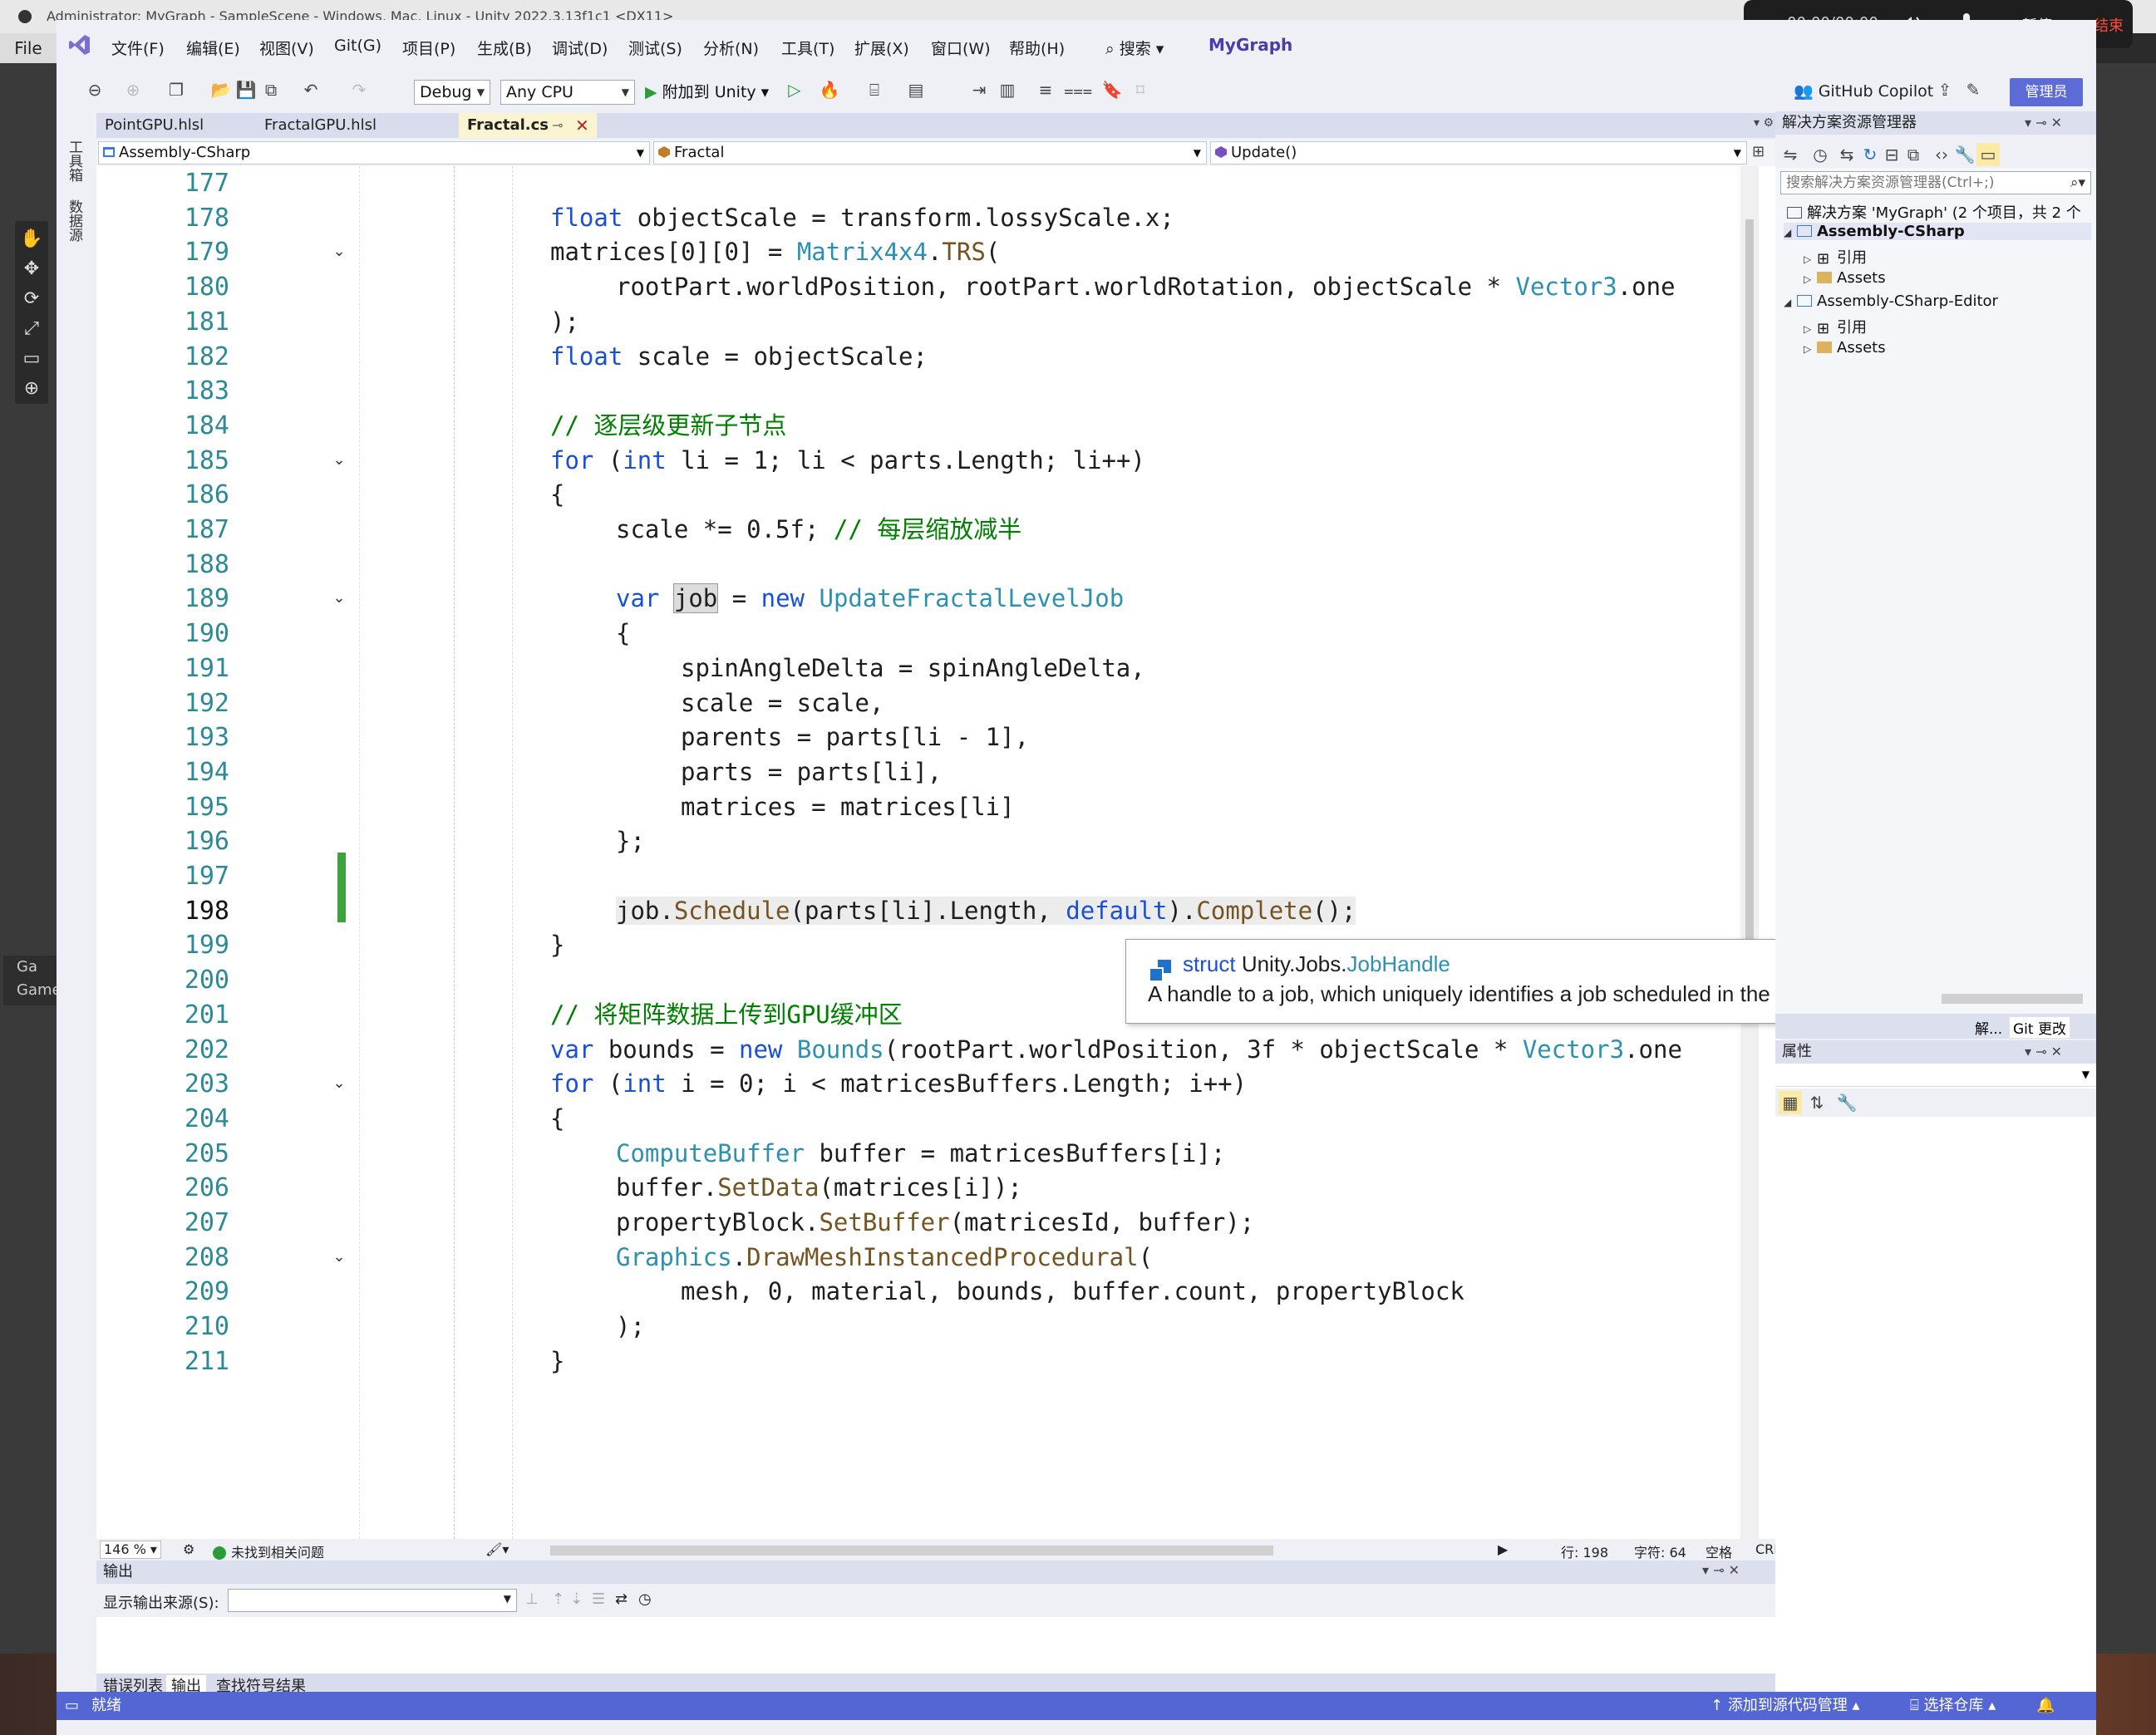  What do you see at coordinates (938, 252) in the screenshot?
I see `code-line: 179 ⌄ matrices[0][0] = Matrix4x4.TRS(` at bounding box center [938, 252].